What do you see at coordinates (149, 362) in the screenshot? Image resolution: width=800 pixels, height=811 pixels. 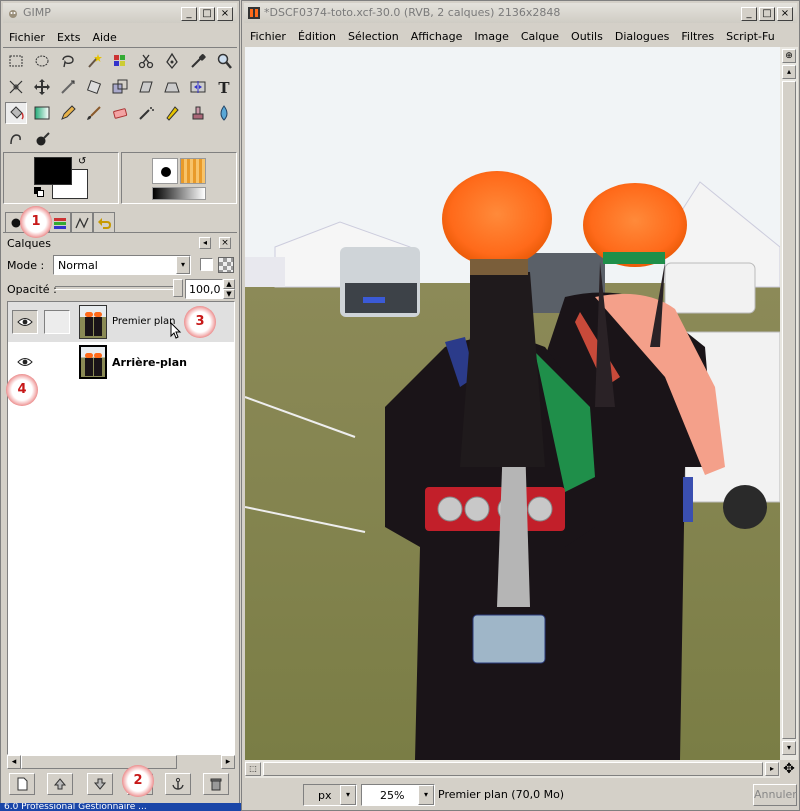 I see `layer-name: Arrière-plan` at bounding box center [149, 362].